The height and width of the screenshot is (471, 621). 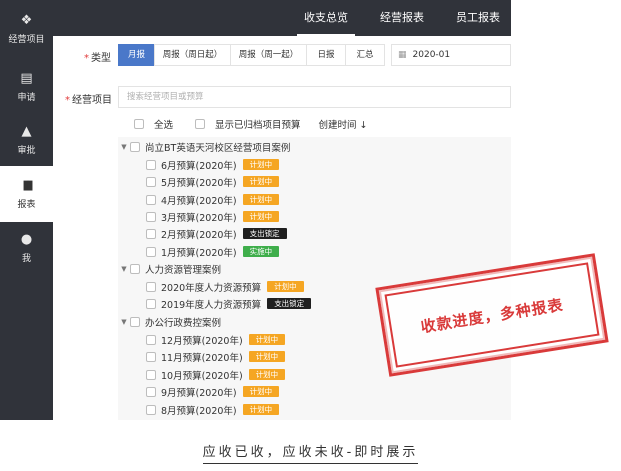 I want to click on select-all-label: 全选, so click(x=164, y=125).